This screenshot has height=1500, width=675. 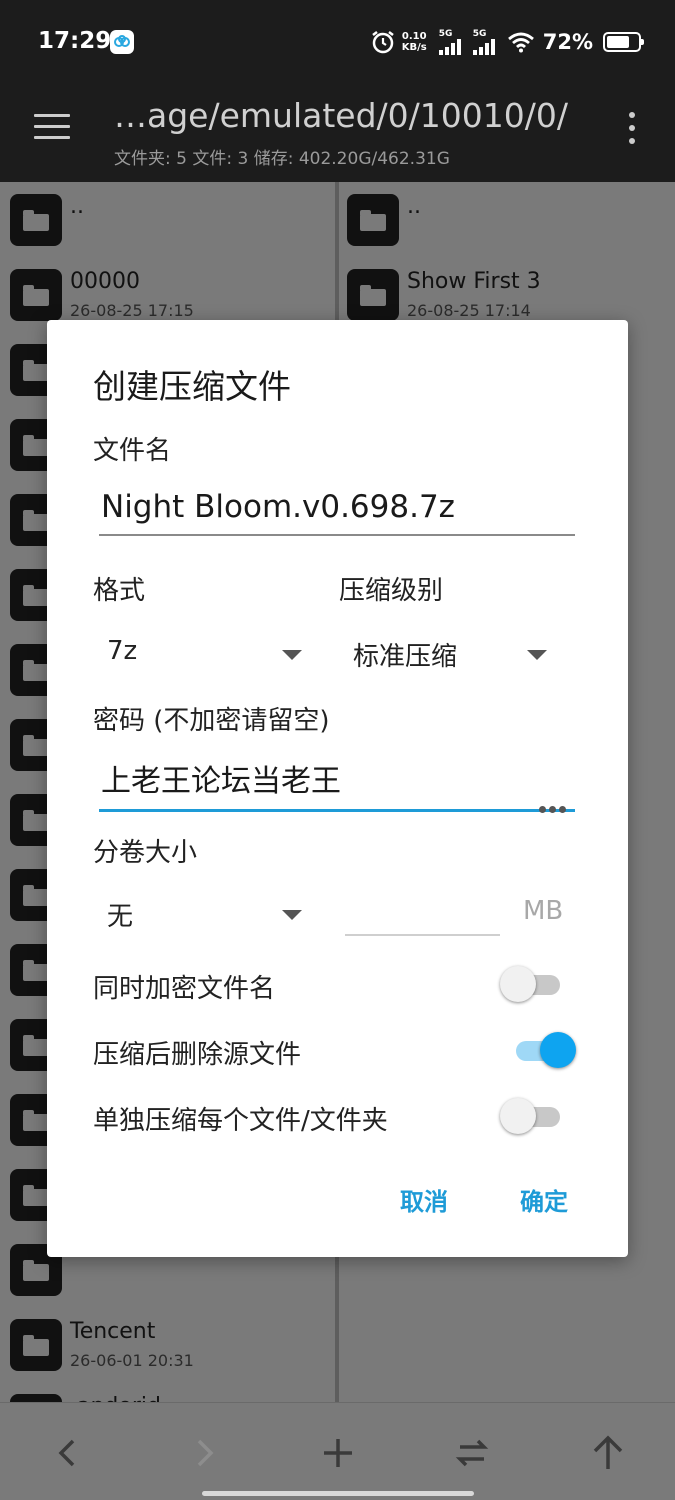 I want to click on delete-source-label: 压缩后删除源文件, so click(x=197, y=1055).